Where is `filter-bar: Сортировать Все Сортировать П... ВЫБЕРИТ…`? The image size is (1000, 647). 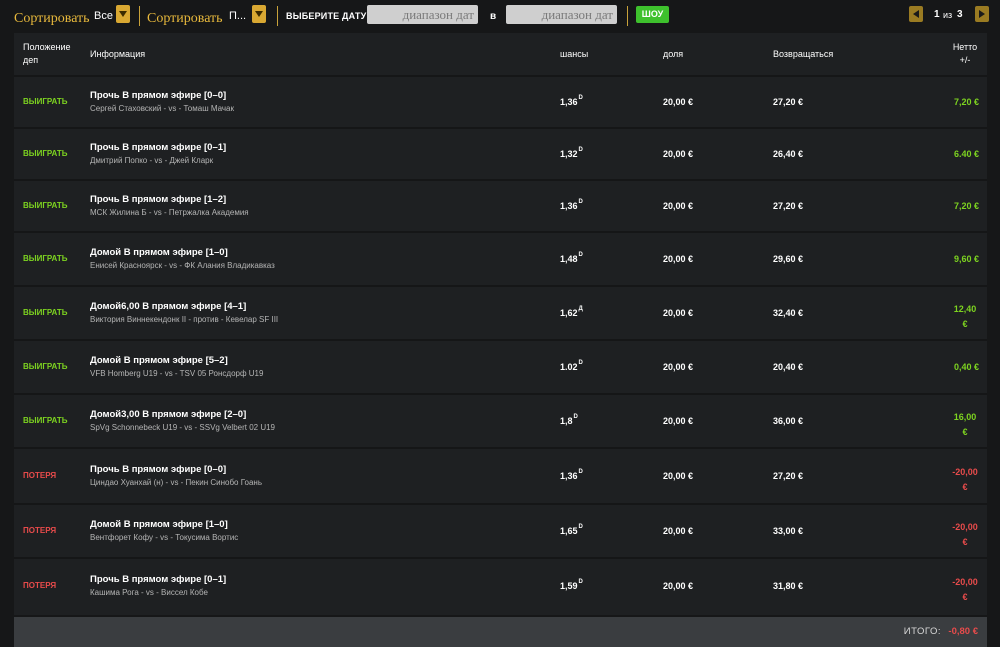 filter-bar: Сортировать Все Сортировать П... ВЫБЕРИТ… is located at coordinates (500, 15).